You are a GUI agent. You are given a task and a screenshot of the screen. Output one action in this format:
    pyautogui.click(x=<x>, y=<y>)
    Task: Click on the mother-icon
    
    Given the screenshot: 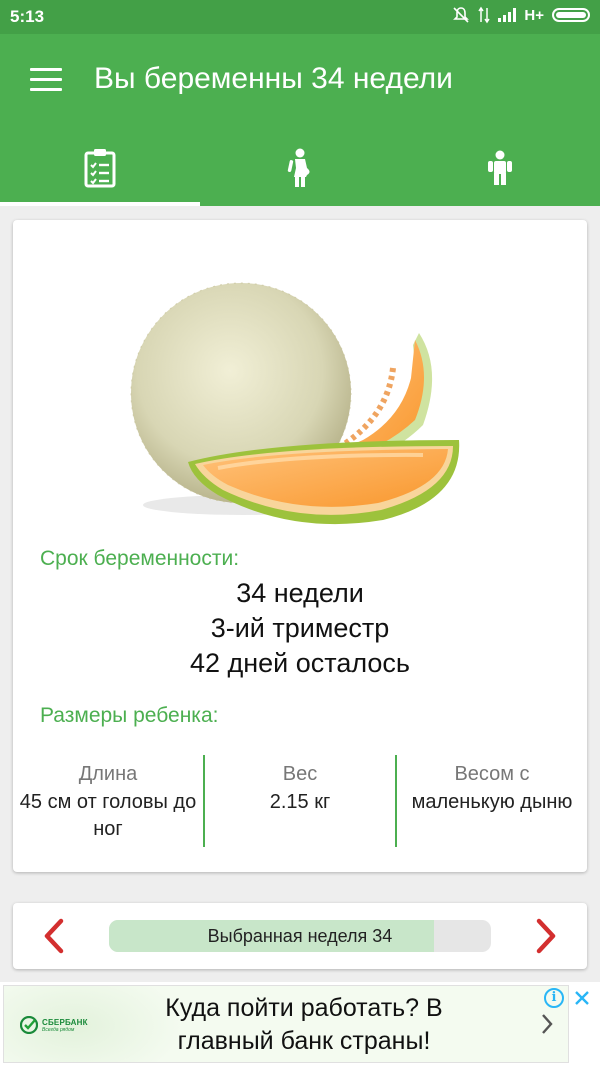 What is the action you would take?
    pyautogui.click(x=298, y=167)
    